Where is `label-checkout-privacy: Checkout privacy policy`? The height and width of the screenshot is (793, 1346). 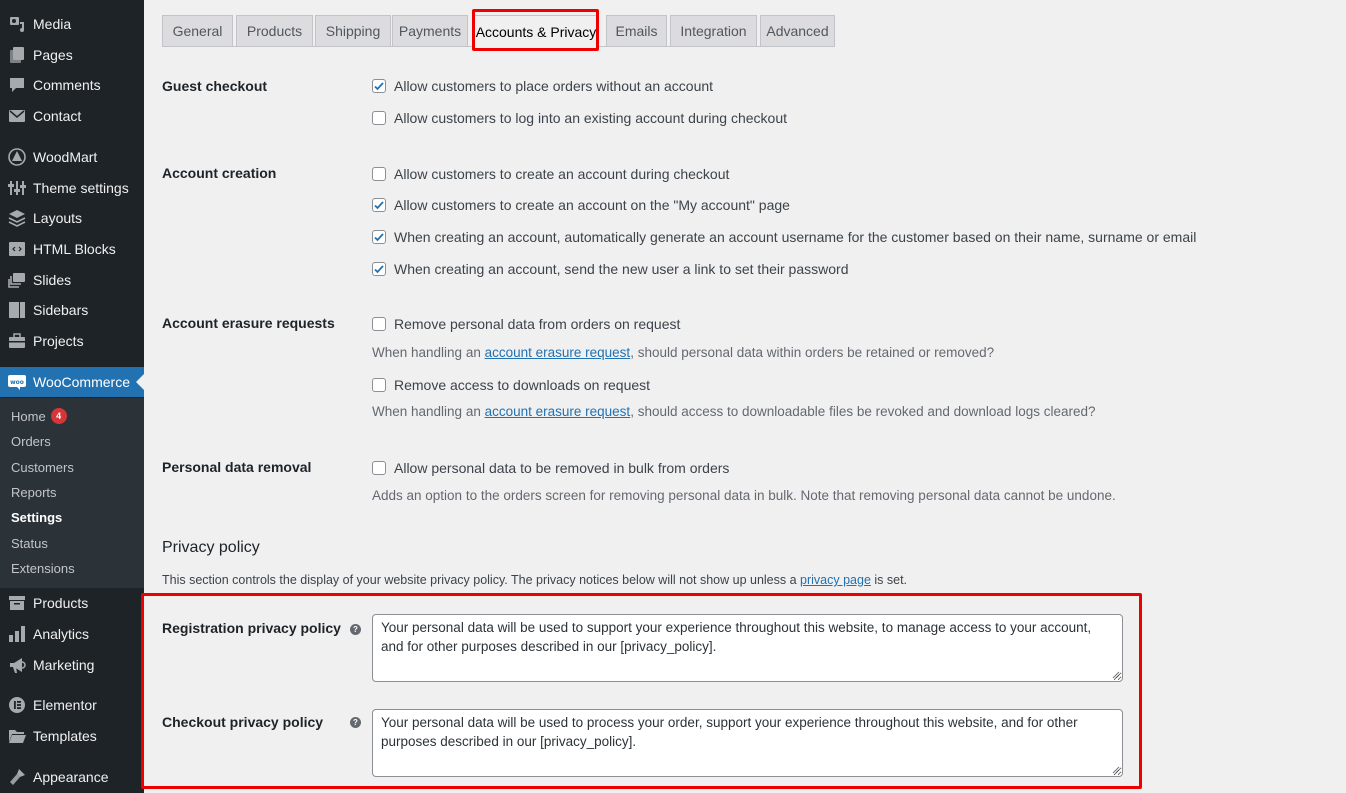 label-checkout-privacy: Checkout privacy policy is located at coordinates (243, 722).